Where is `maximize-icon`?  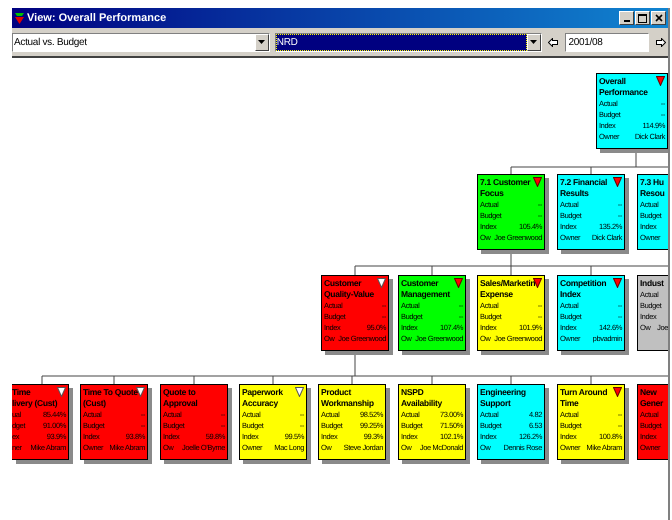
maximize-icon is located at coordinates (642, 18).